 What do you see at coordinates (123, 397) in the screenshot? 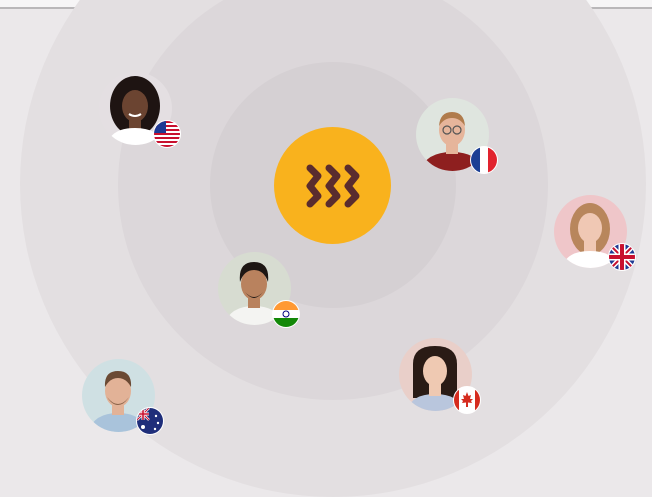
I see `avatar-australia` at bounding box center [123, 397].